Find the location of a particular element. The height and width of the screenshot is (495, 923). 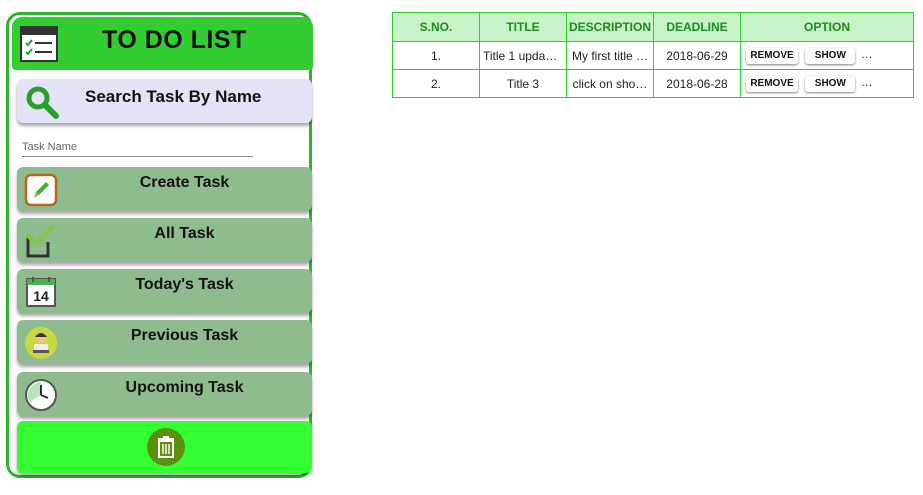

header-description: DESCRIPTION is located at coordinates (610, 27).